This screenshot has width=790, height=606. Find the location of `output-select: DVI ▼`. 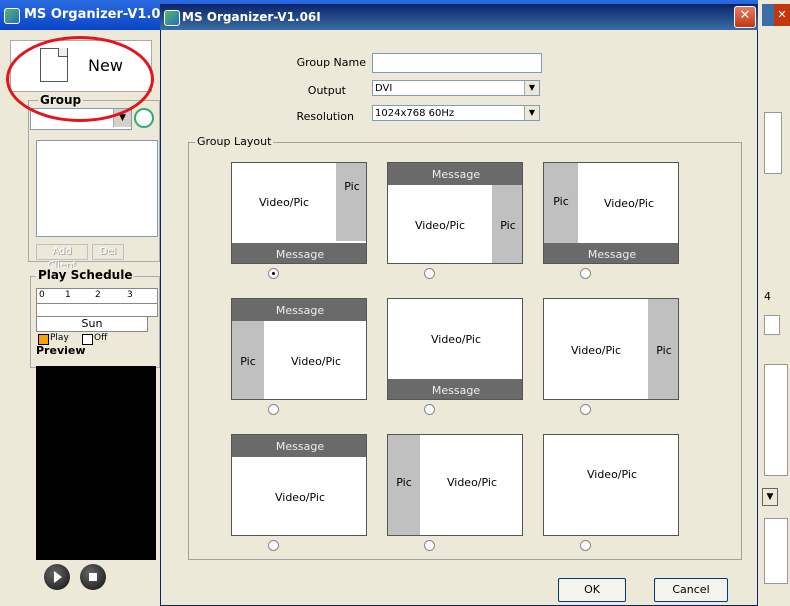

output-select: DVI ▼ is located at coordinates (456, 88).